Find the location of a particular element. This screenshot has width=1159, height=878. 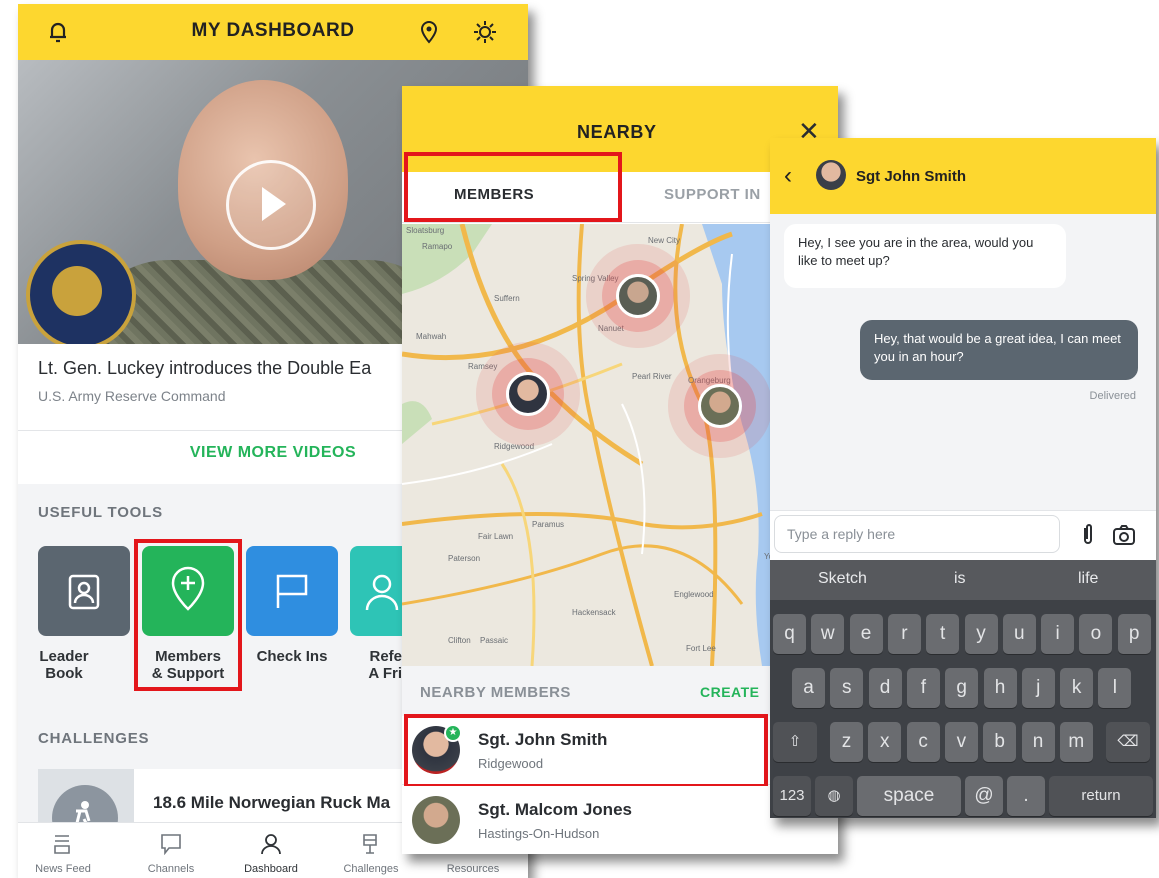

member-name: Sgt. Malcom Jones is located at coordinates (555, 809).